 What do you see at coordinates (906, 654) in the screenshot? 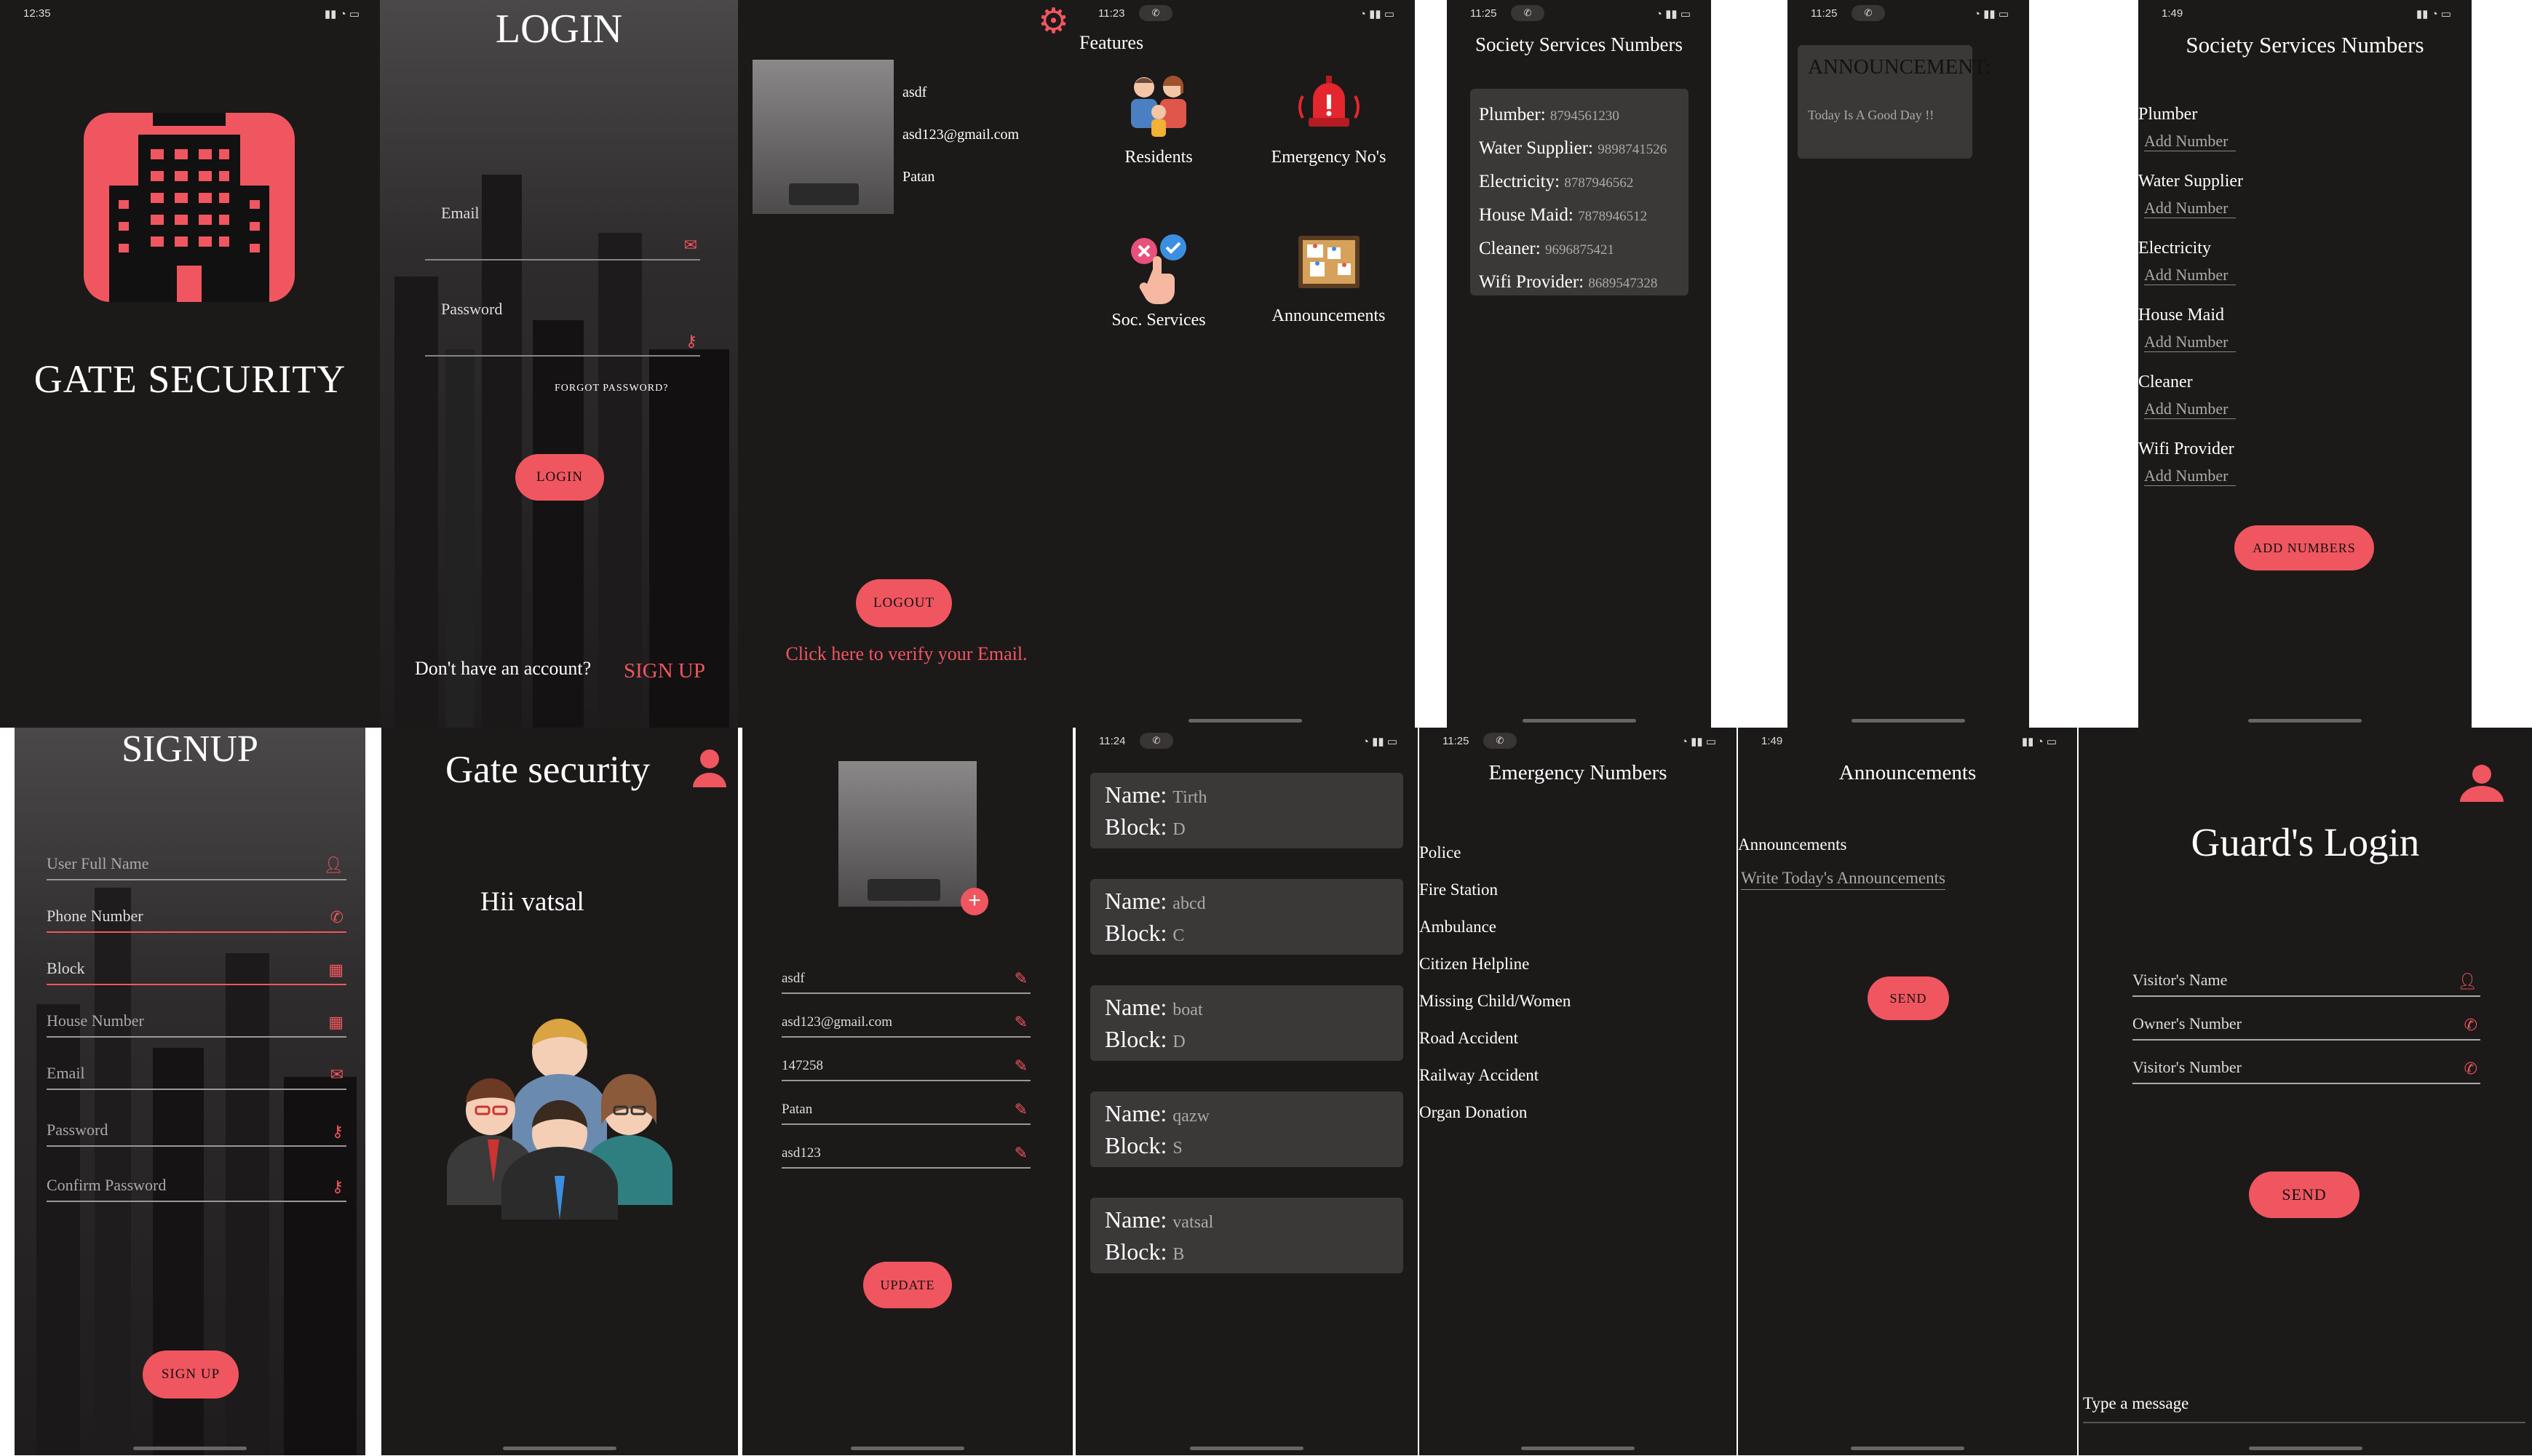
I see `verify-email-link: Click here to verify your Email.` at bounding box center [906, 654].